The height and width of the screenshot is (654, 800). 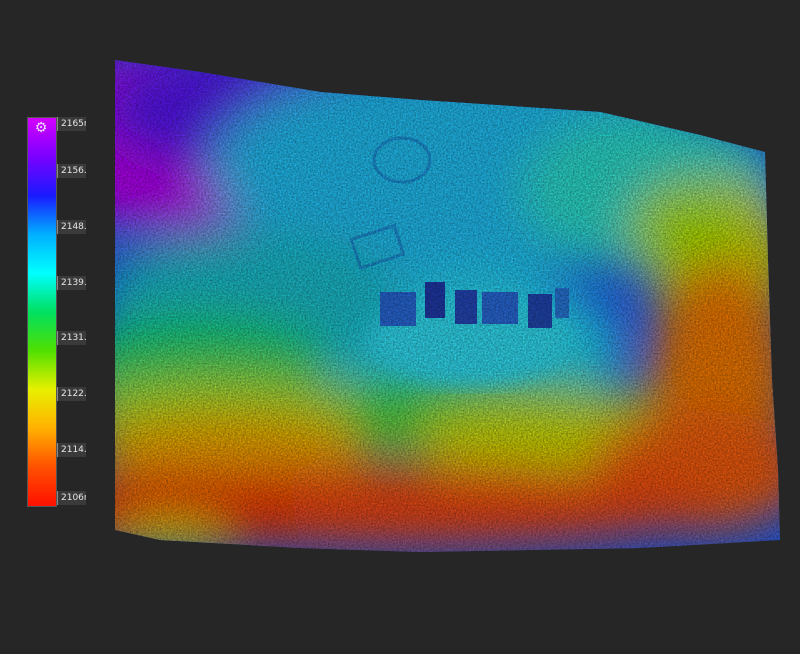 I want to click on legend-color-bar, so click(x=42, y=312).